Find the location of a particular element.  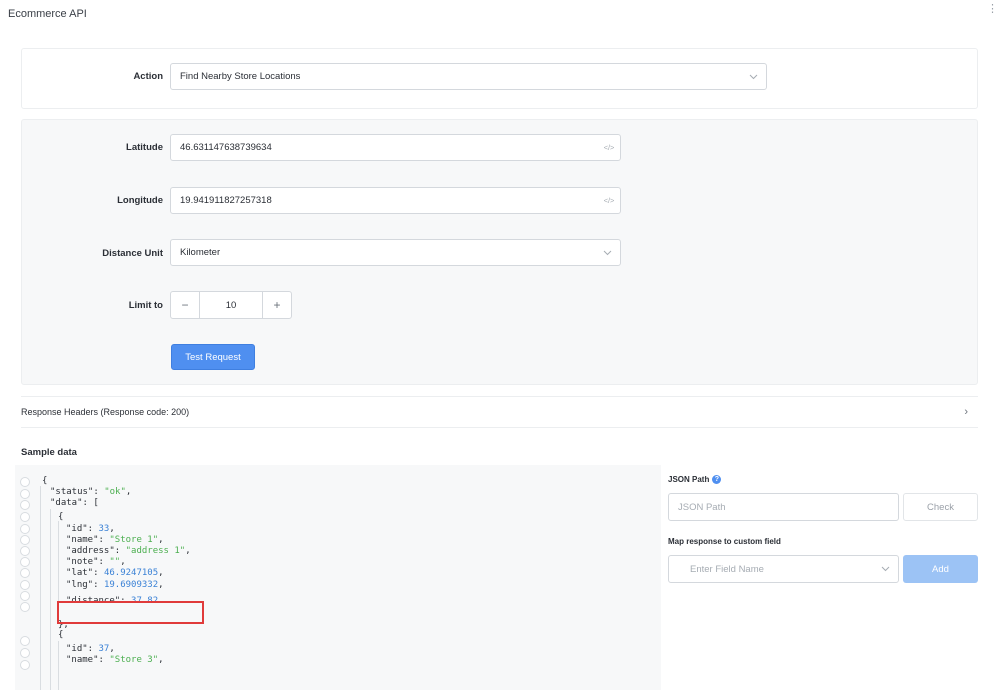

distance-unit-value: Kilometer is located at coordinates (200, 252).